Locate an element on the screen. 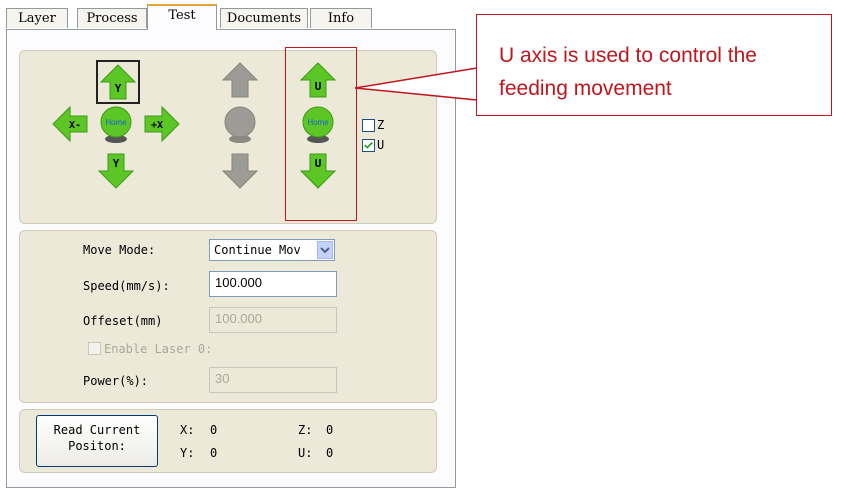  z-down-button is located at coordinates (240, 171).